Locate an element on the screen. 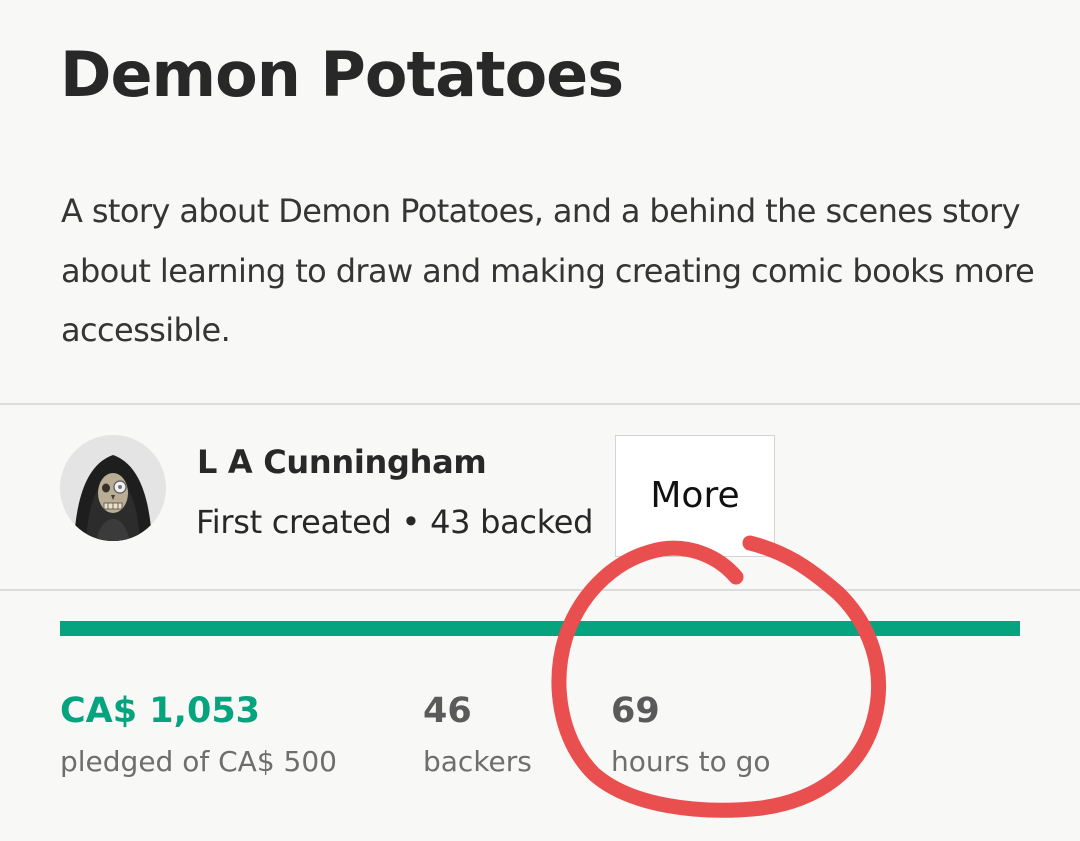  funding-progress-bar is located at coordinates (540, 628).